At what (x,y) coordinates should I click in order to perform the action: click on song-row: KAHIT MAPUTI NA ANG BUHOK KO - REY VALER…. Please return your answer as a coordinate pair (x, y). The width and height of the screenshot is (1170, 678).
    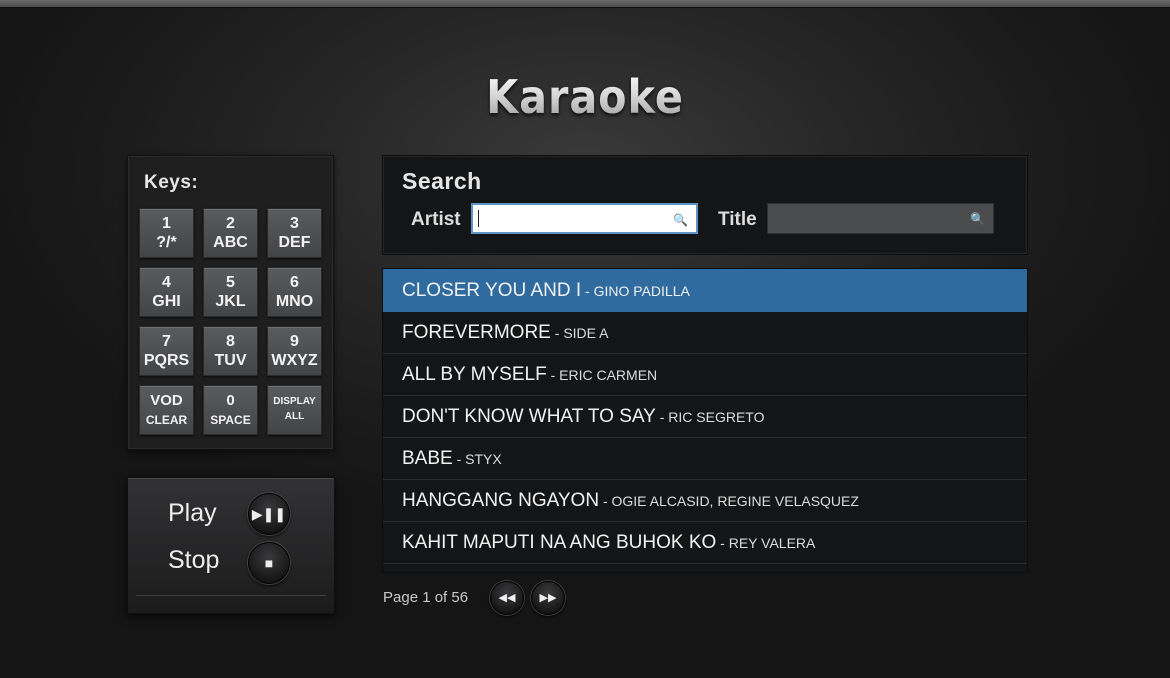
    Looking at the image, I should click on (705, 543).